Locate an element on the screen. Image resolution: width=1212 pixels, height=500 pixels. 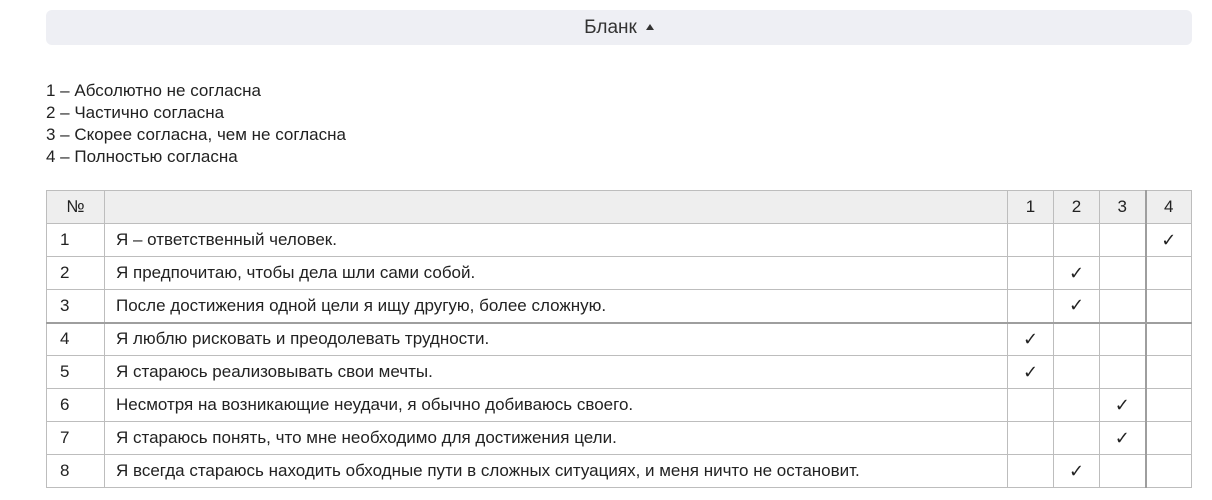
legend-item: 3 – Скорее согласна, чем не согласна is located at coordinates (196, 134).